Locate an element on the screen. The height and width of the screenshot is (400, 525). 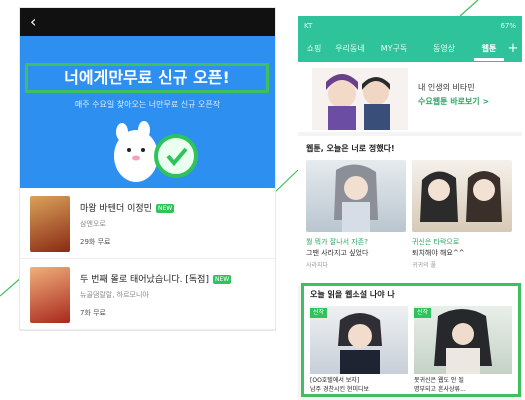
banner-headline: 내 인생의 비타민 is located at coordinates (446, 87).